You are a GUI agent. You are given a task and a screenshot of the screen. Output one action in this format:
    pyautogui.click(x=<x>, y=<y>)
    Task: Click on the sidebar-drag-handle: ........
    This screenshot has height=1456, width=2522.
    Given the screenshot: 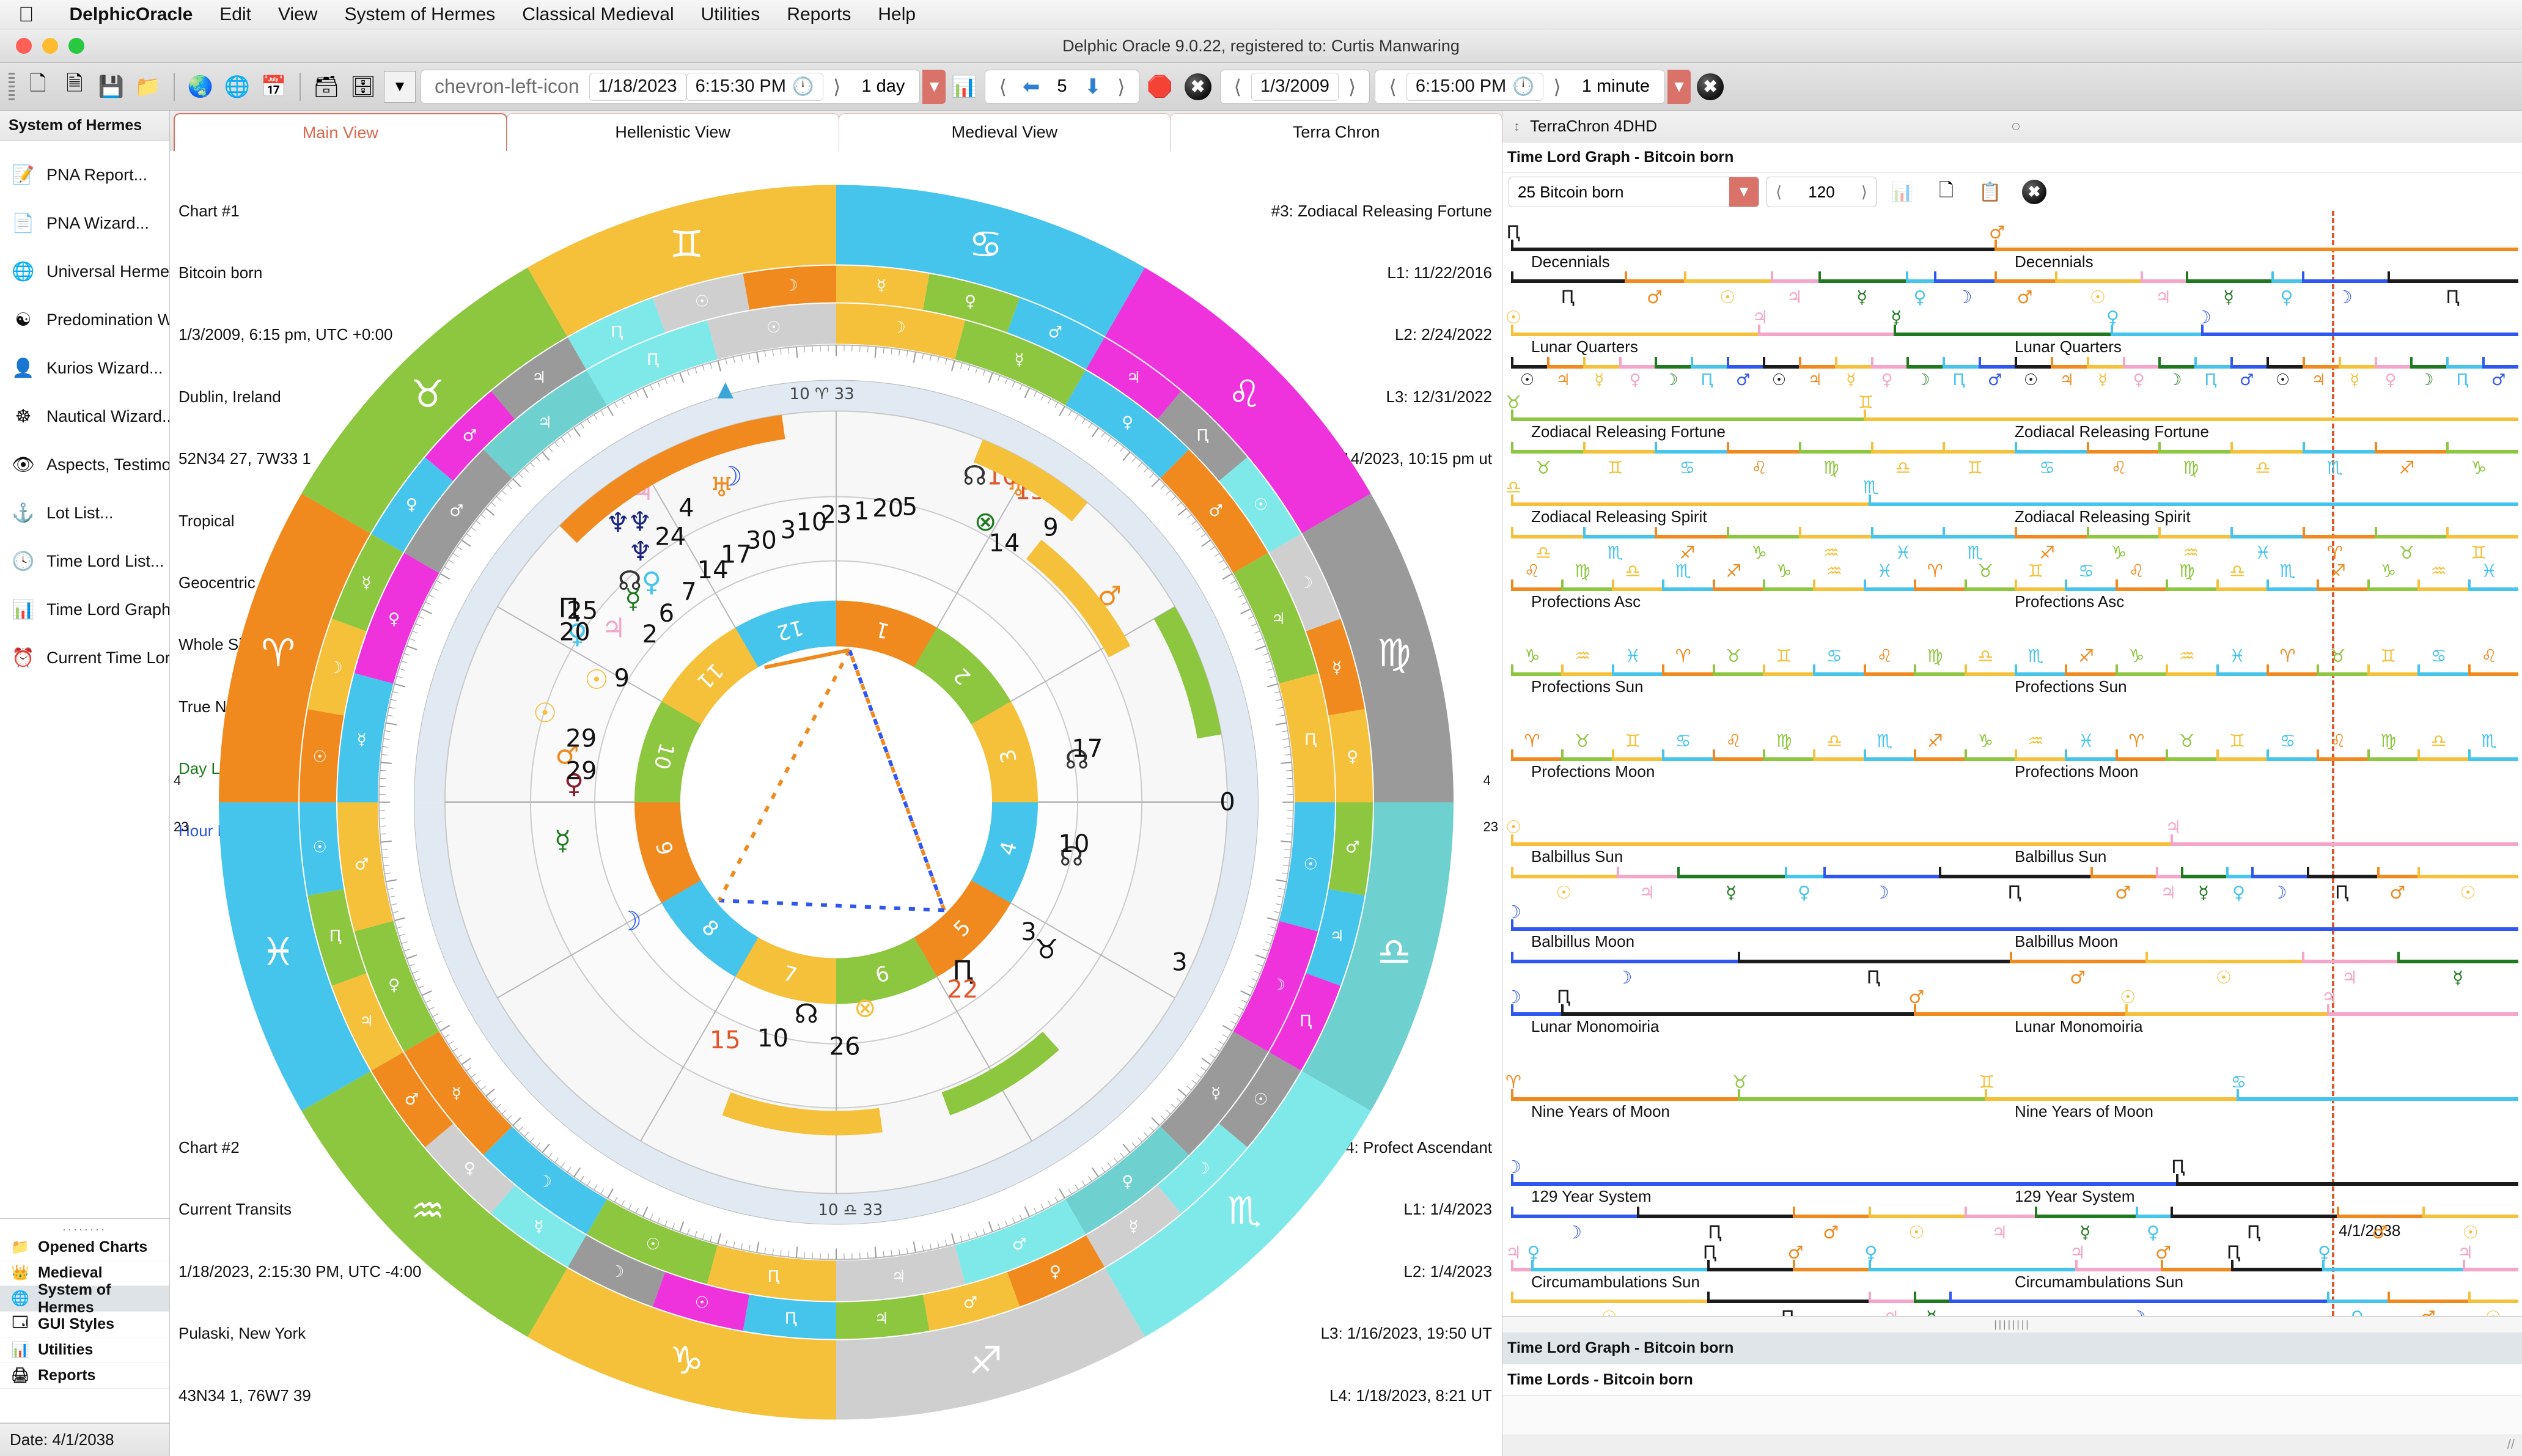 What is the action you would take?
    pyautogui.click(x=84, y=1227)
    